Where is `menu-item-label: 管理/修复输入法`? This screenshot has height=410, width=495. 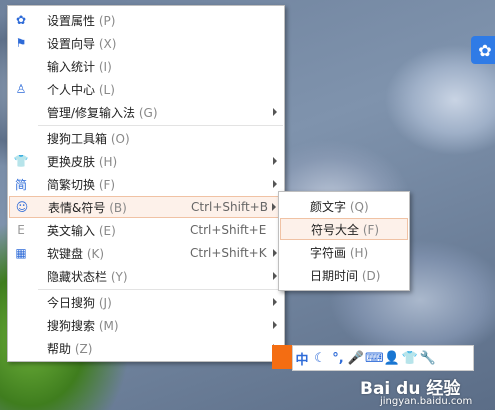 menu-item-label: 管理/修复输入法 is located at coordinates (91, 112).